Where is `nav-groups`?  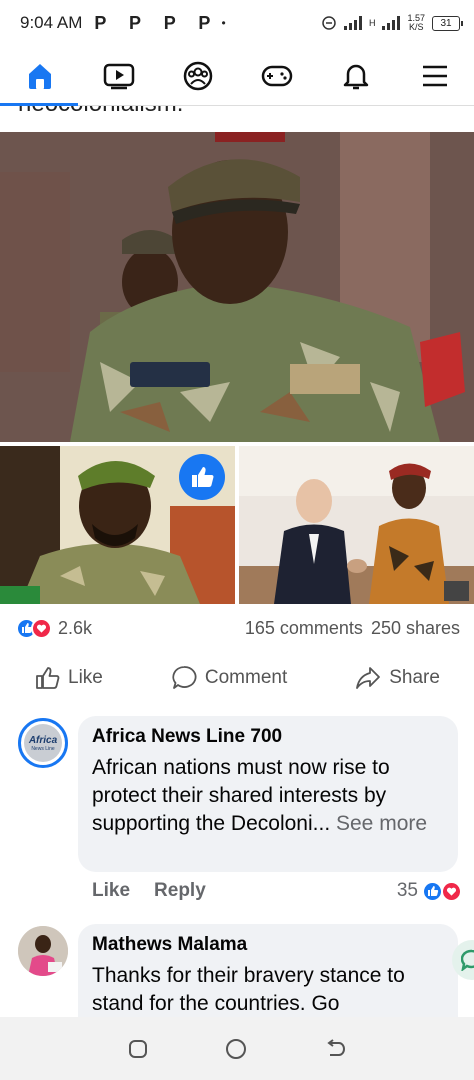
nav-groups is located at coordinates (198, 76).